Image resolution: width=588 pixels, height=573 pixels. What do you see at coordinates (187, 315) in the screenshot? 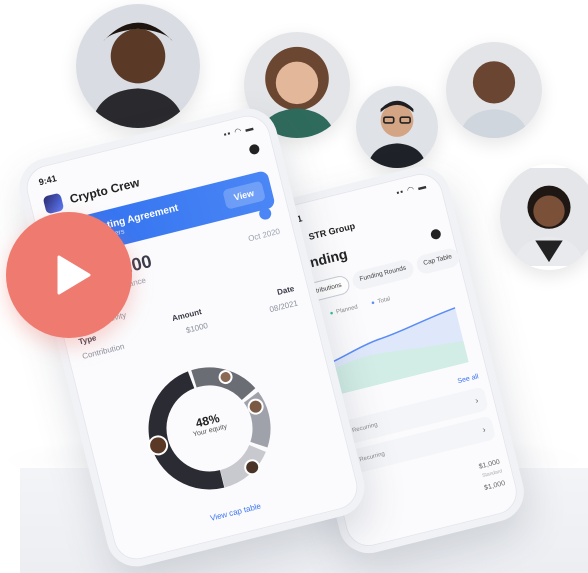
I see `col-amount: Amount` at bounding box center [187, 315].